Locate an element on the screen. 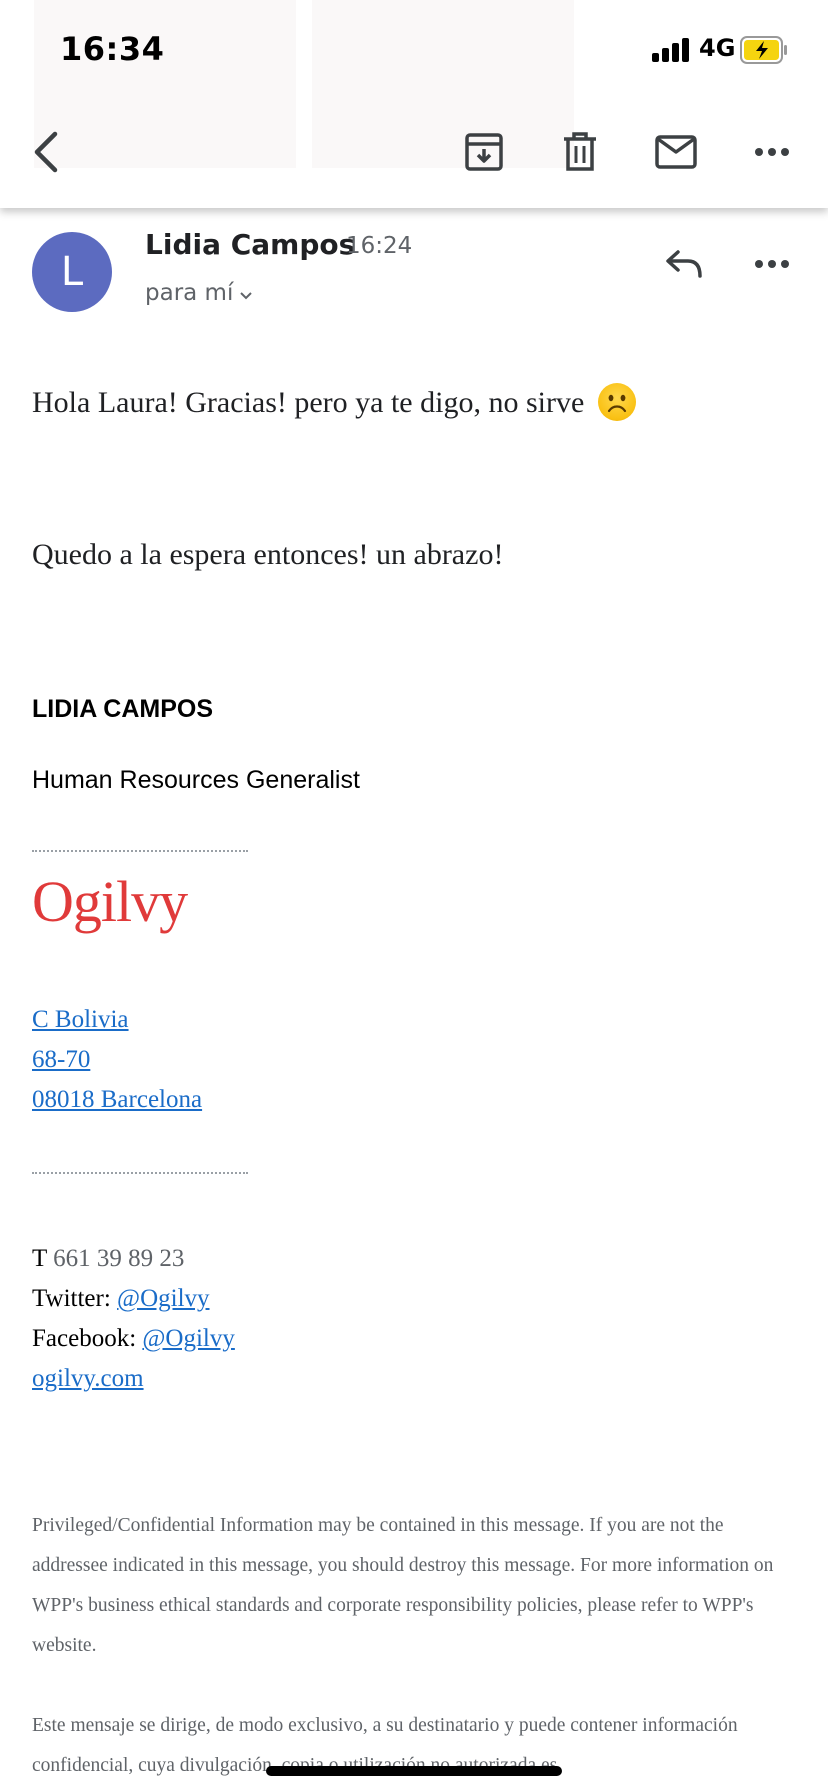  reply-button is located at coordinates (684, 264).